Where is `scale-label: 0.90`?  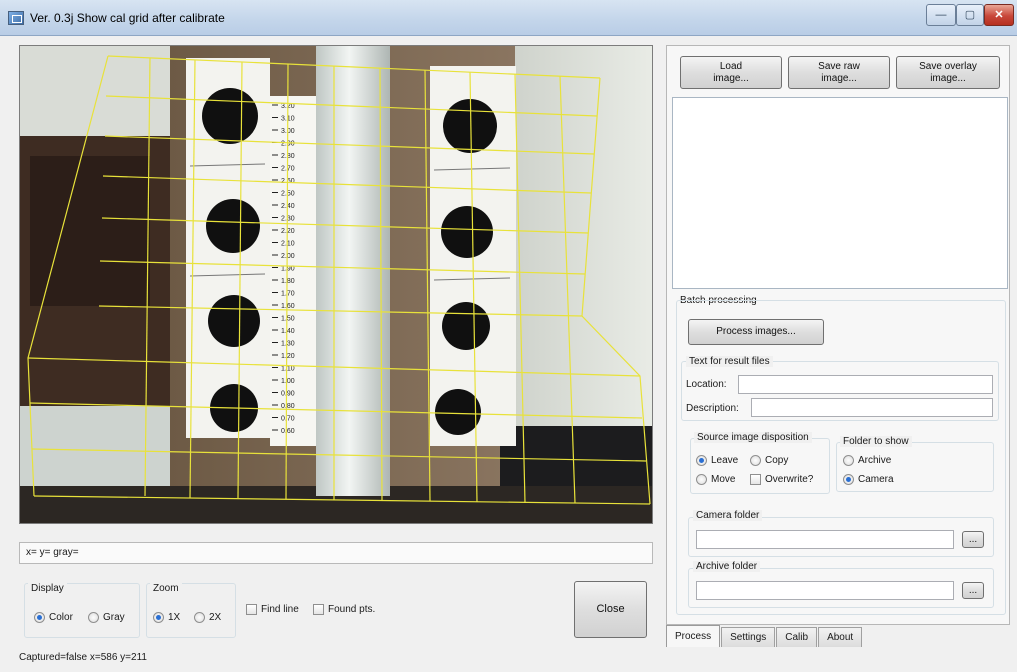
scale-label: 0.90 is located at coordinates (288, 394).